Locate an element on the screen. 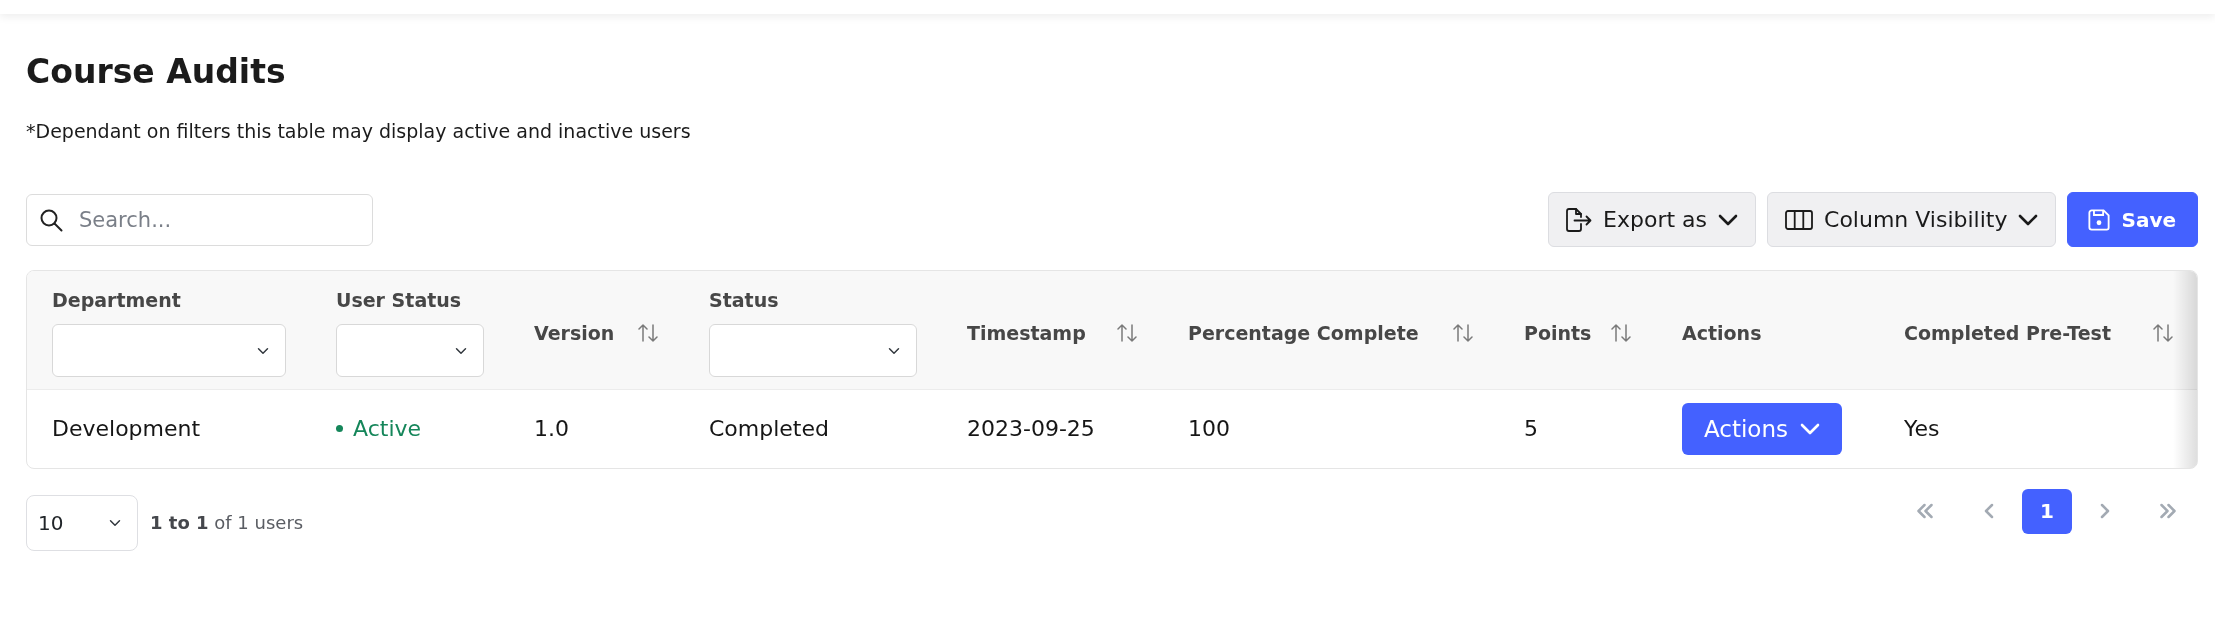 The image size is (2215, 624). chevron-right-icon is located at coordinates (2105, 511).